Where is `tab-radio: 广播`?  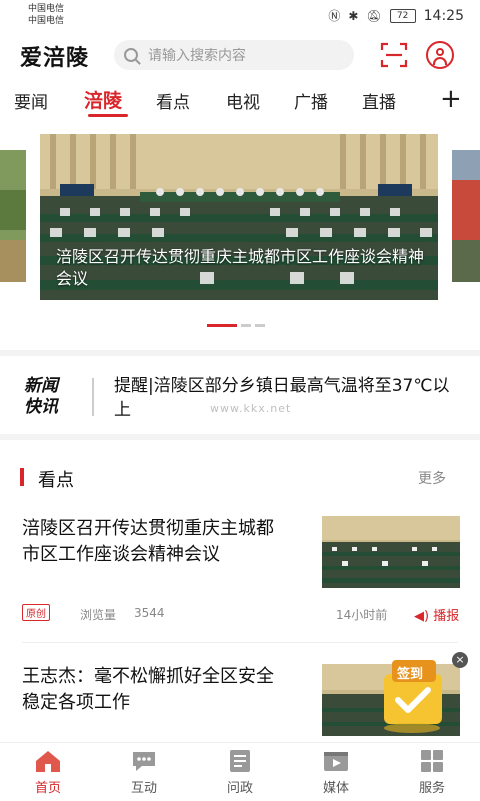
tab-radio: 广播 is located at coordinates (311, 100).